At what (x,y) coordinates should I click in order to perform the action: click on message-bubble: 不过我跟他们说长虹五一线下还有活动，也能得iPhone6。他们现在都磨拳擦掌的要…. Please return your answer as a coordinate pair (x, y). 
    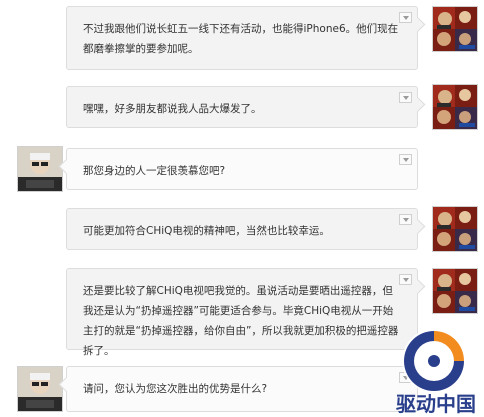
    Looking at the image, I should click on (242, 38).